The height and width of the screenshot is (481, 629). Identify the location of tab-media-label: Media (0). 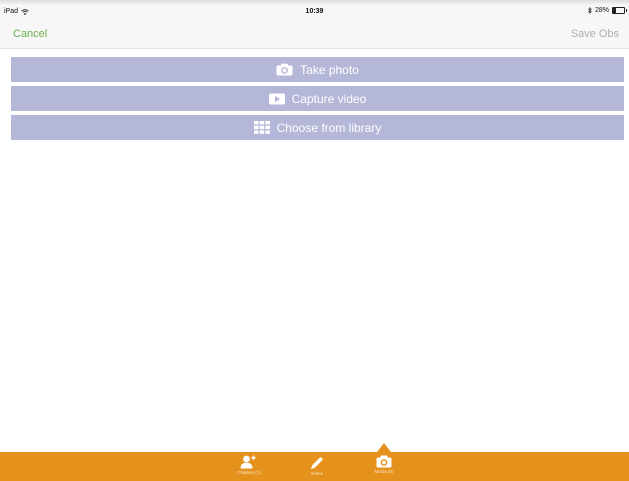
(384, 471).